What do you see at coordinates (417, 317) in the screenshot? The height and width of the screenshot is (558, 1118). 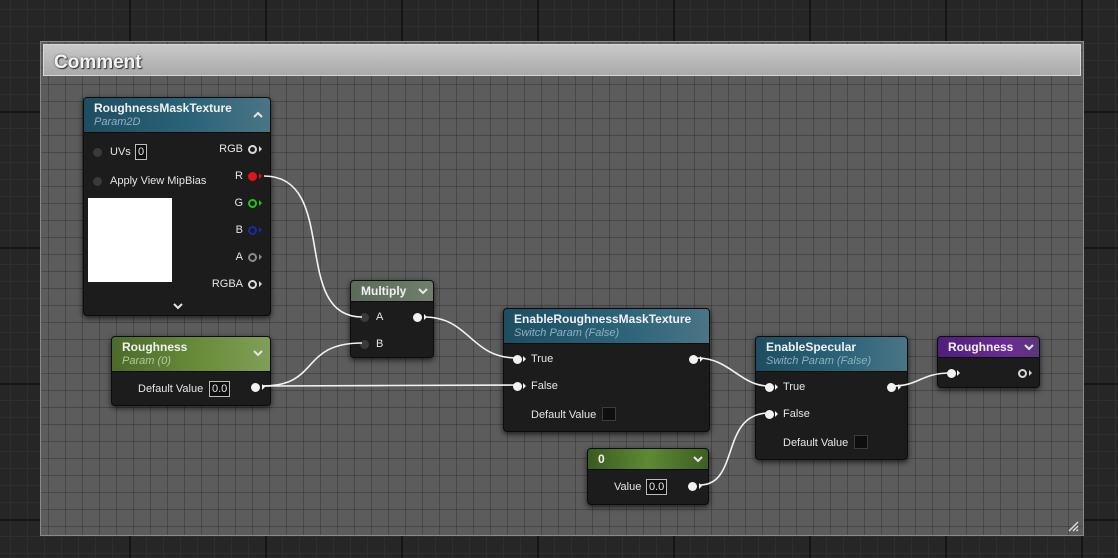 I see `multiply-output-pin` at bounding box center [417, 317].